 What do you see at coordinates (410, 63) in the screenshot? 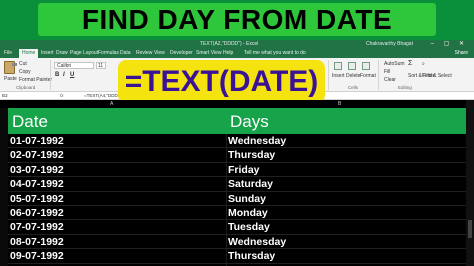
I see `autosum-icon: Σ` at bounding box center [410, 63].